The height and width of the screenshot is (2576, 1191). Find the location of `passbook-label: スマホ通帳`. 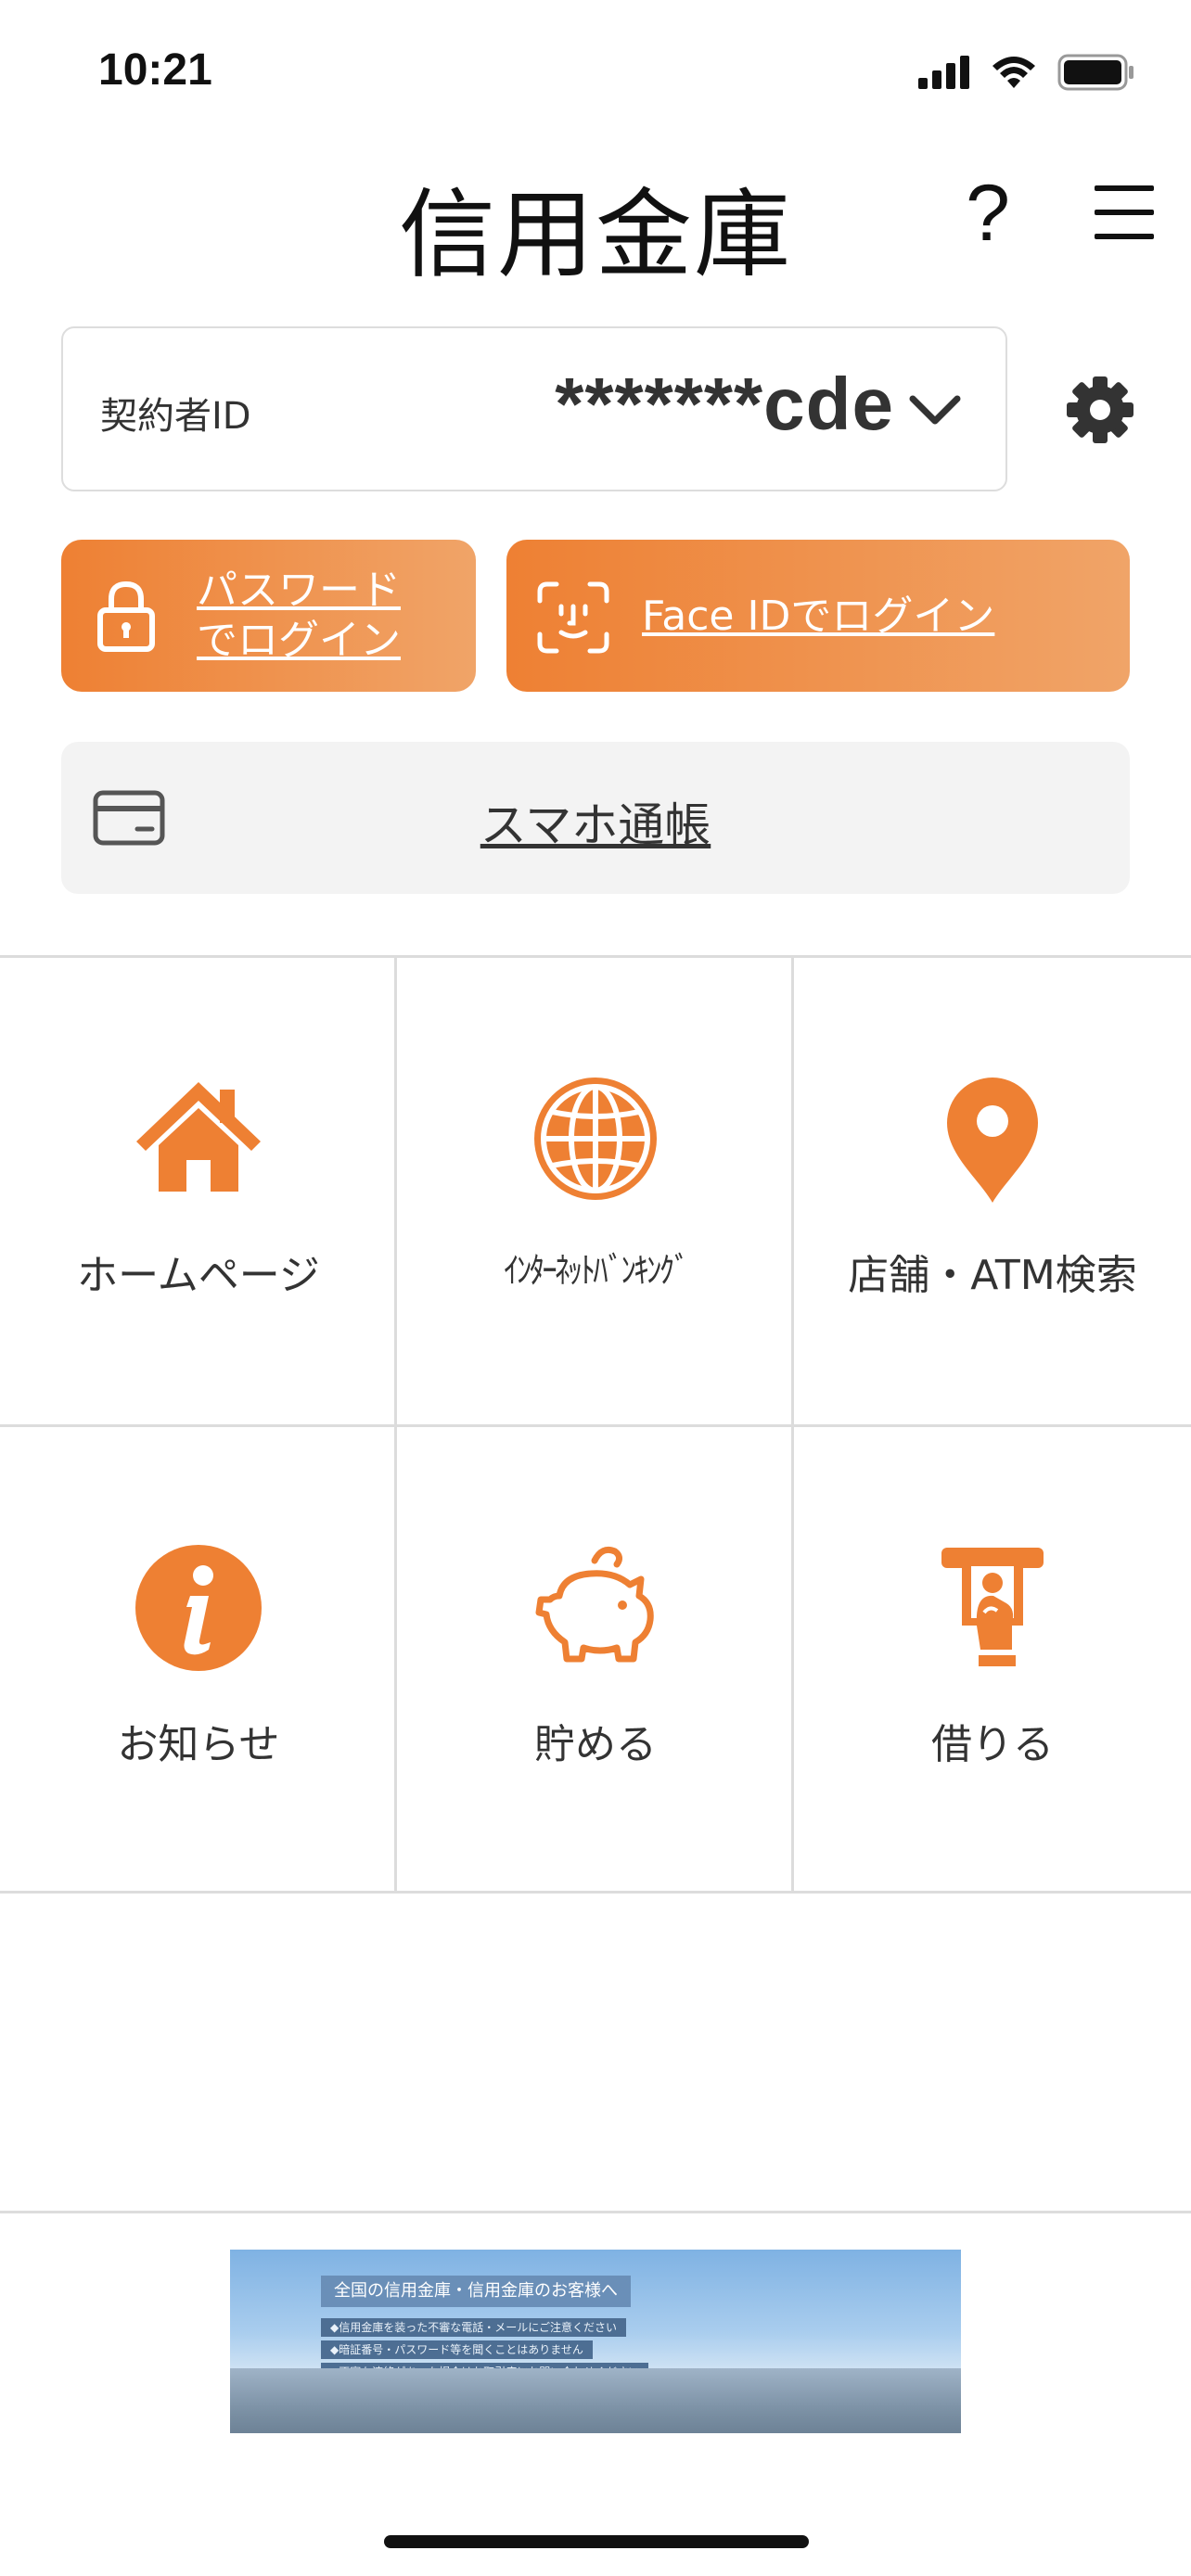

passbook-label: スマホ通帳 is located at coordinates (595, 825).